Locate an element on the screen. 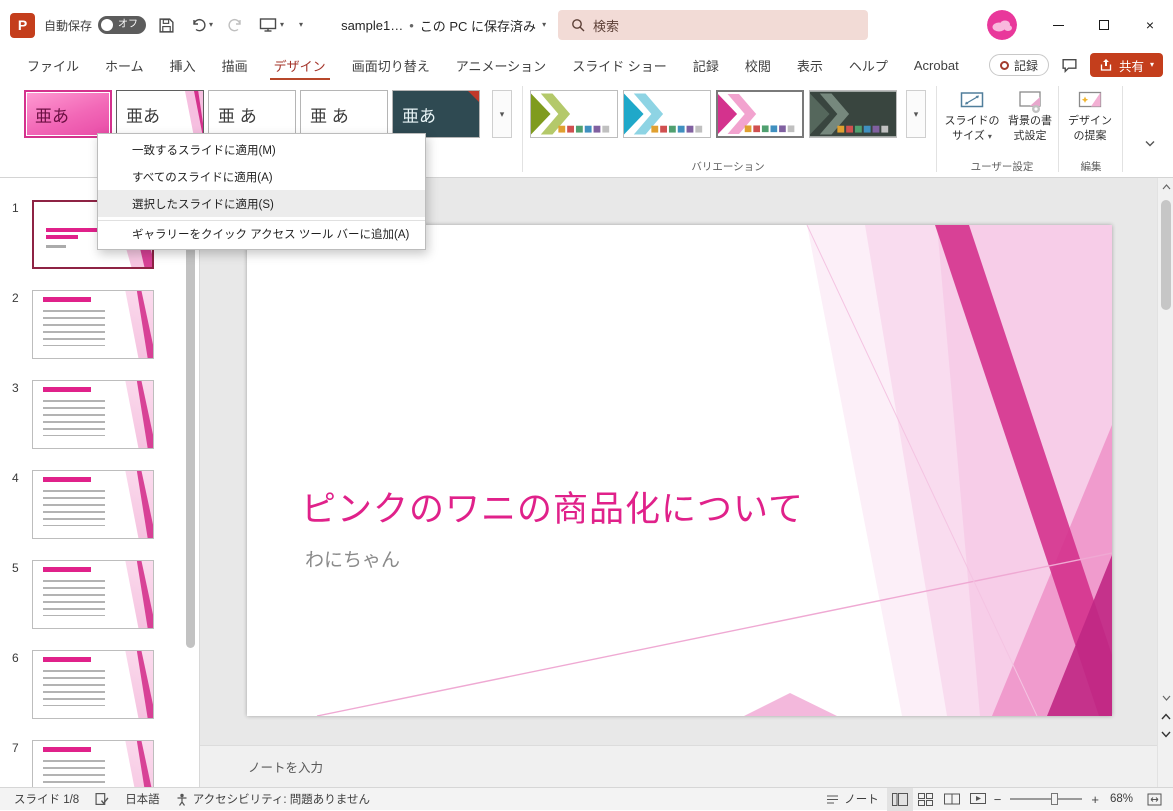  context-menu-item: 一致するスライドに適用(M) is located at coordinates (261, 149).